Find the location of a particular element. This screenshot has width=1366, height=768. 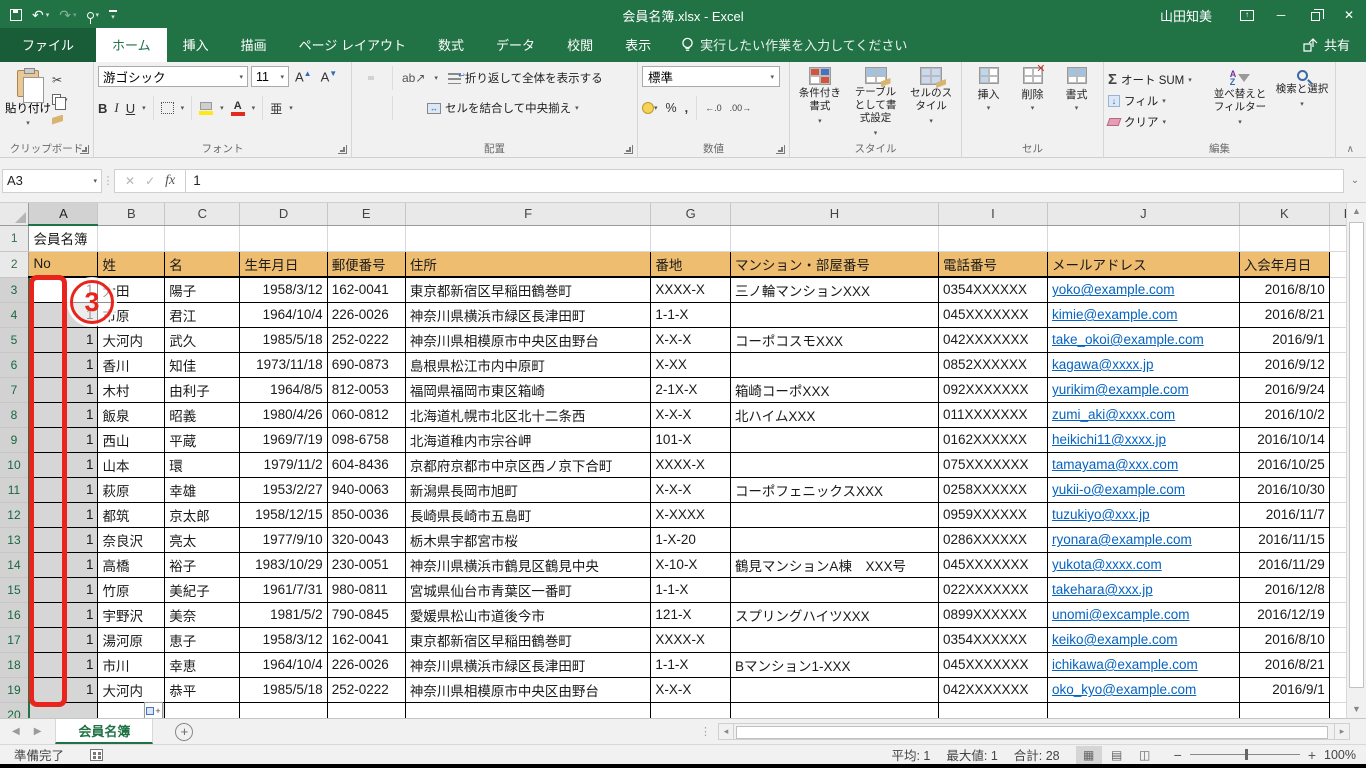

cell-E5: 252-0222 is located at coordinates (366, 339).